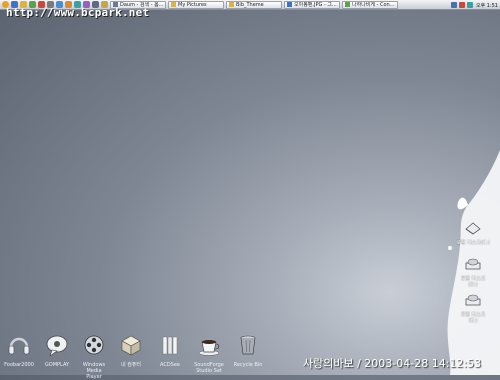  I want to click on app-icon, so click(347, 4).